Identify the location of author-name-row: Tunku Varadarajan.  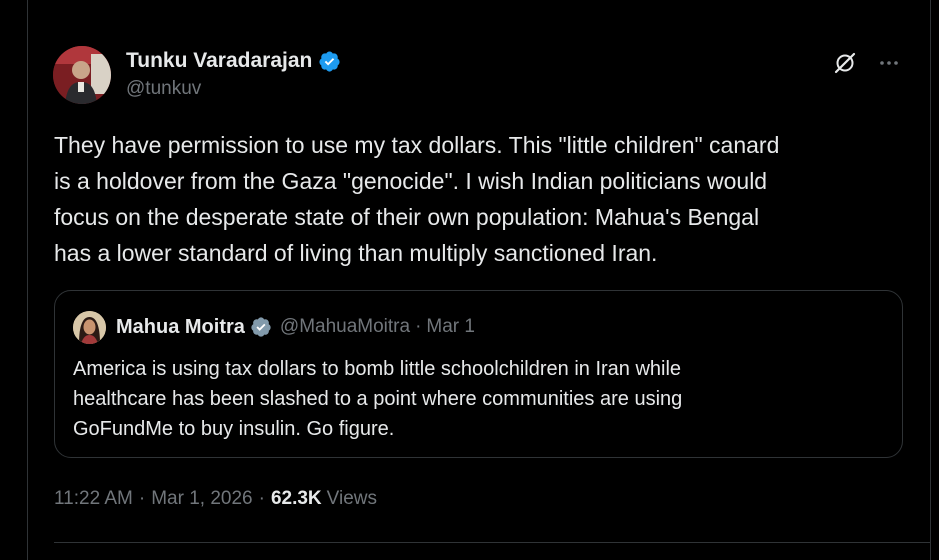
(233, 61).